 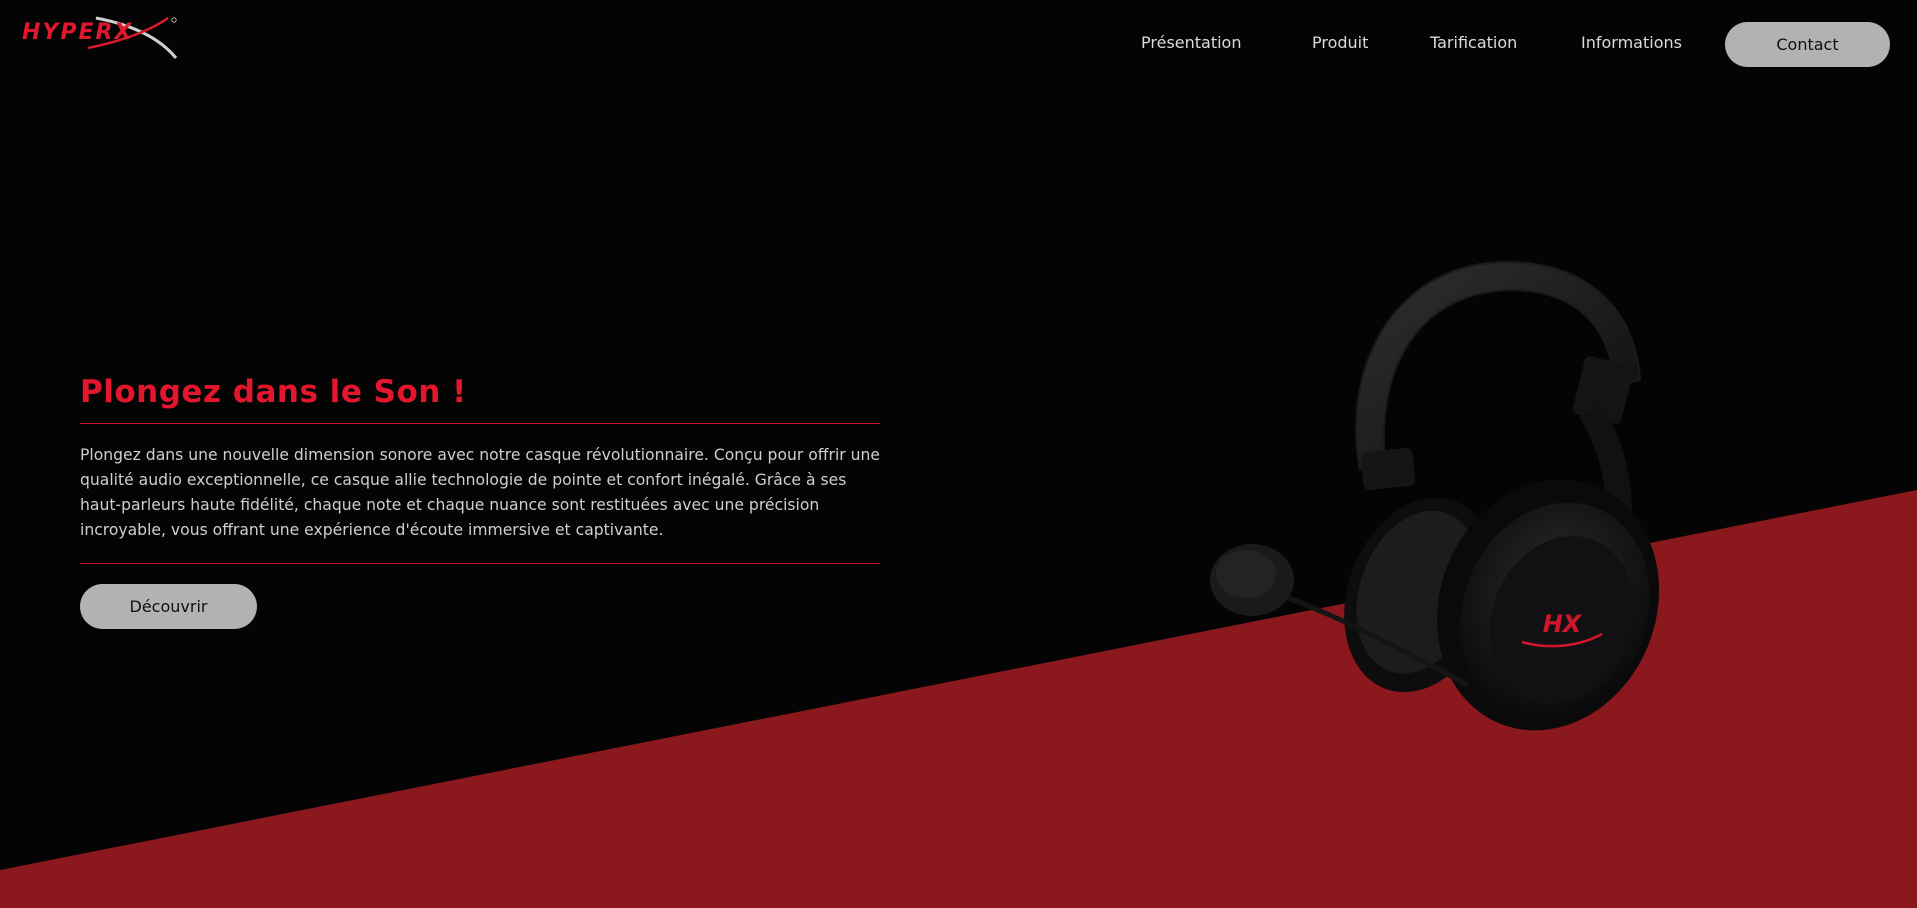 I want to click on body-divider, so click(x=480, y=563).